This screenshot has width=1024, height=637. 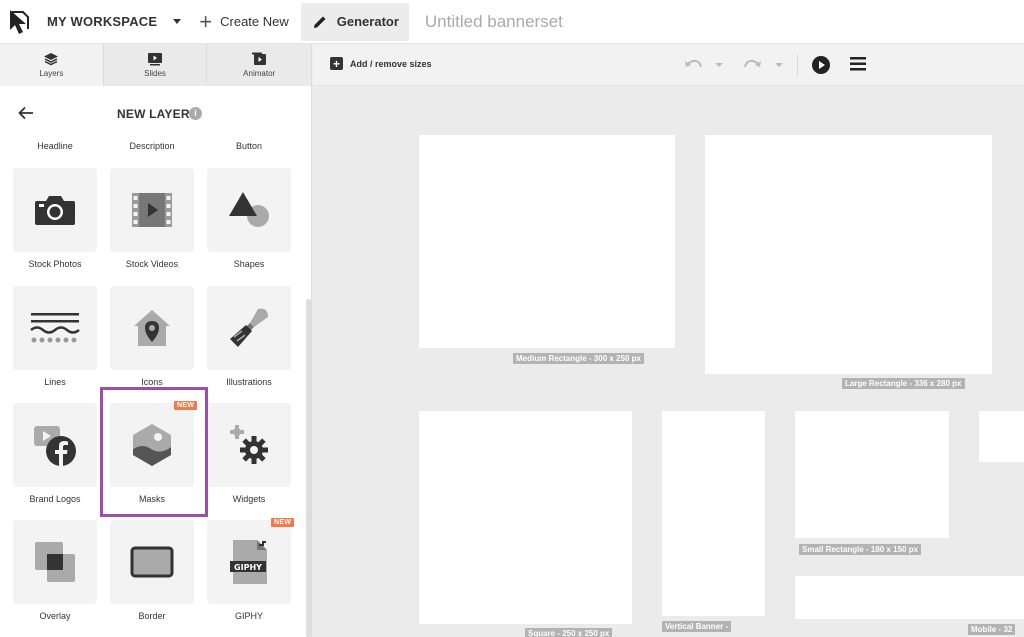 I want to click on lines-icon, so click(x=55, y=328).